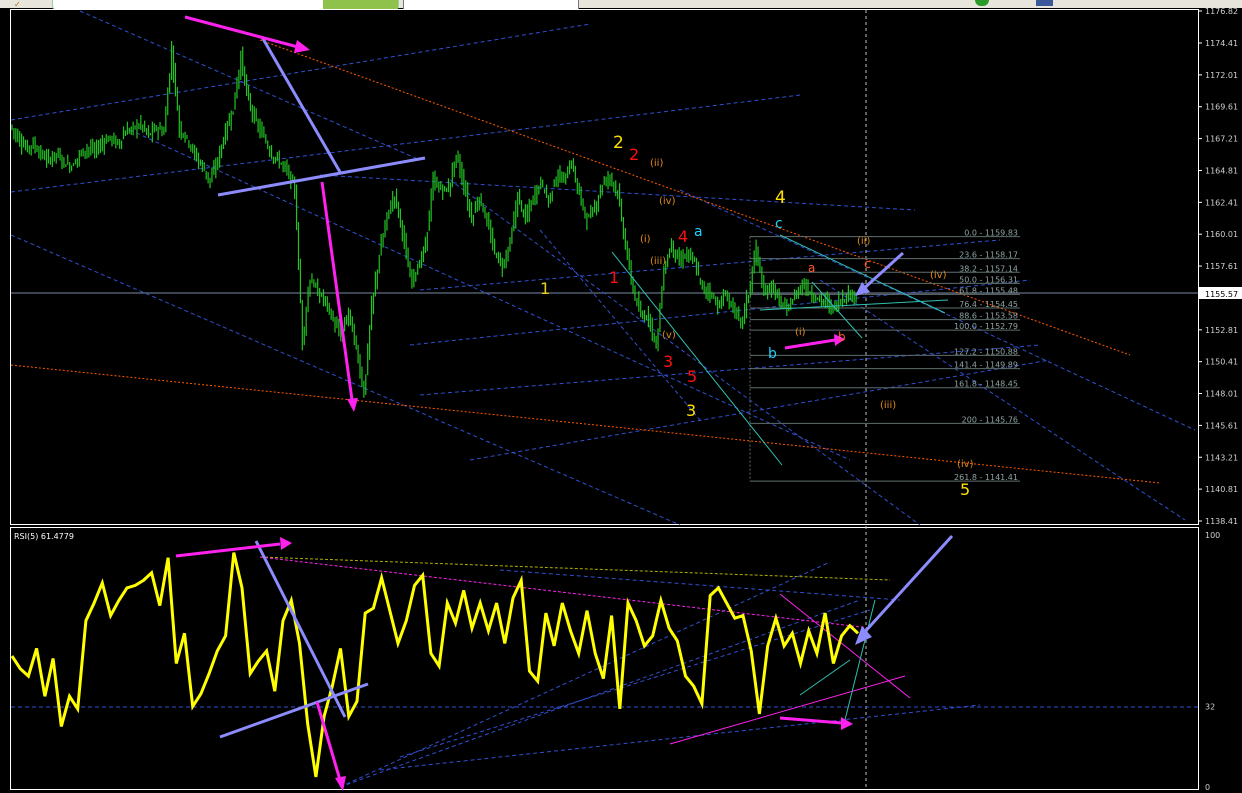 The image size is (1242, 793). I want to click on cyan-lines, so click(780, 350).